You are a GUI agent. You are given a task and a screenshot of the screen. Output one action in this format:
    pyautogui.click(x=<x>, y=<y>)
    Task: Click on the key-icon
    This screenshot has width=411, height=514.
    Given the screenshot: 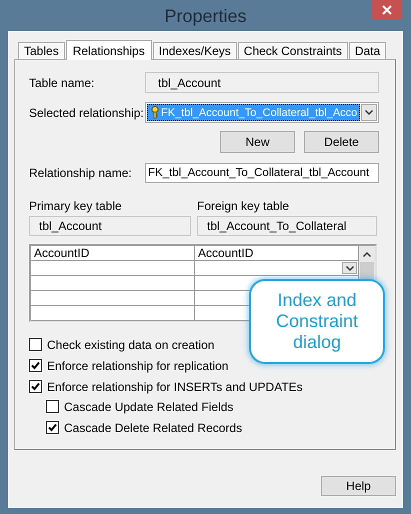 What is the action you would take?
    pyautogui.click(x=155, y=112)
    